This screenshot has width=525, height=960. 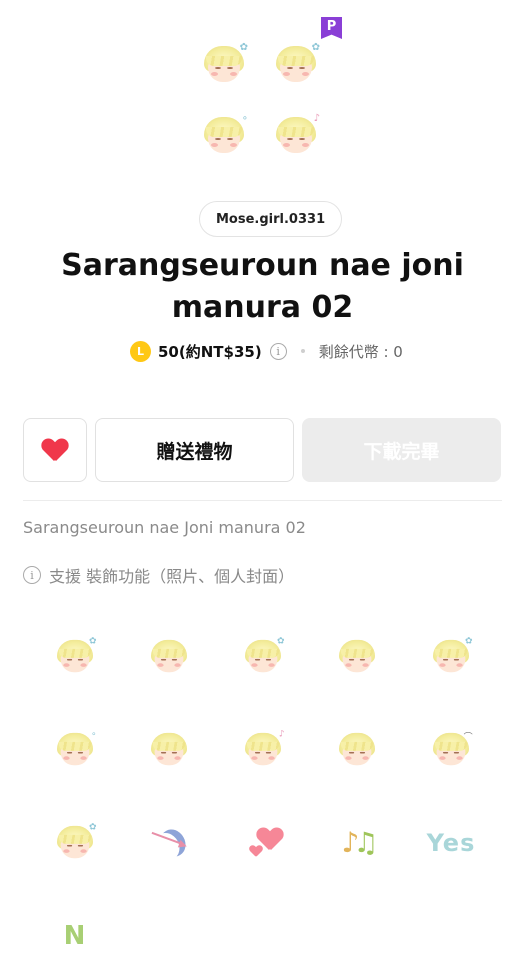 I want to click on hearts-icon, so click(x=263, y=843).